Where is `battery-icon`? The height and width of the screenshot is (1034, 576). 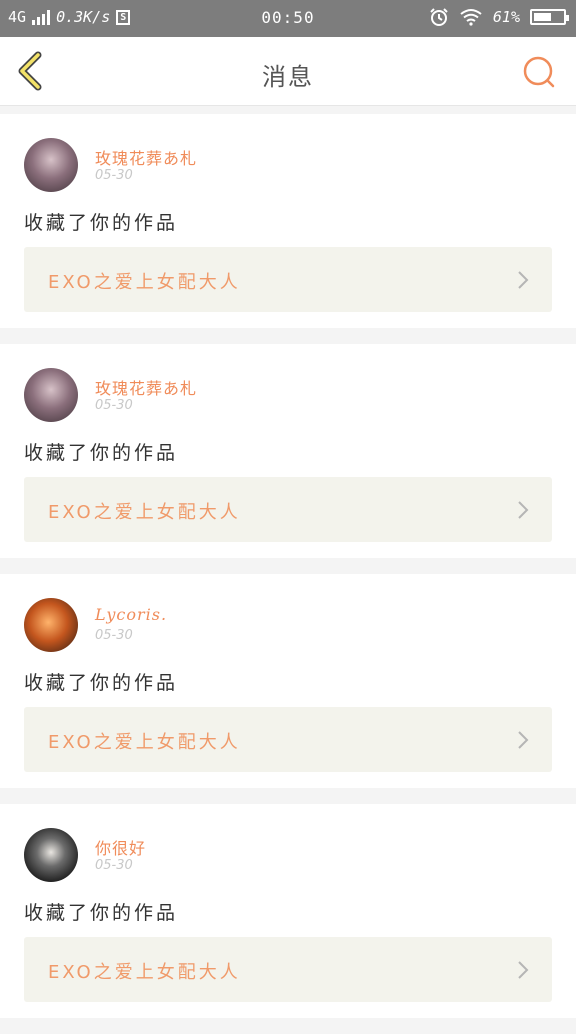
battery-icon is located at coordinates (549, 17).